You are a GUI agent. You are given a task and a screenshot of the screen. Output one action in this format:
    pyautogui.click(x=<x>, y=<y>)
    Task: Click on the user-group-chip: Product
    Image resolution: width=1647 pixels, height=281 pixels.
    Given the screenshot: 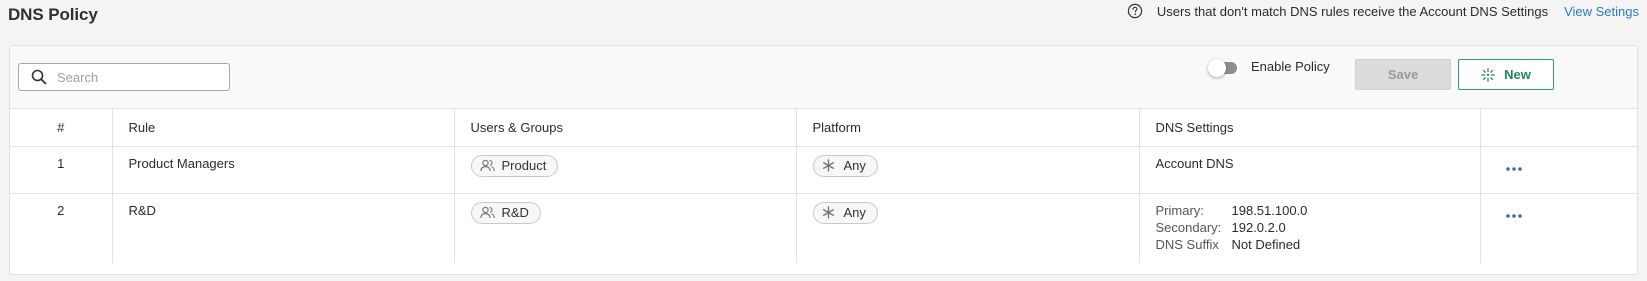 What is the action you would take?
    pyautogui.click(x=514, y=165)
    